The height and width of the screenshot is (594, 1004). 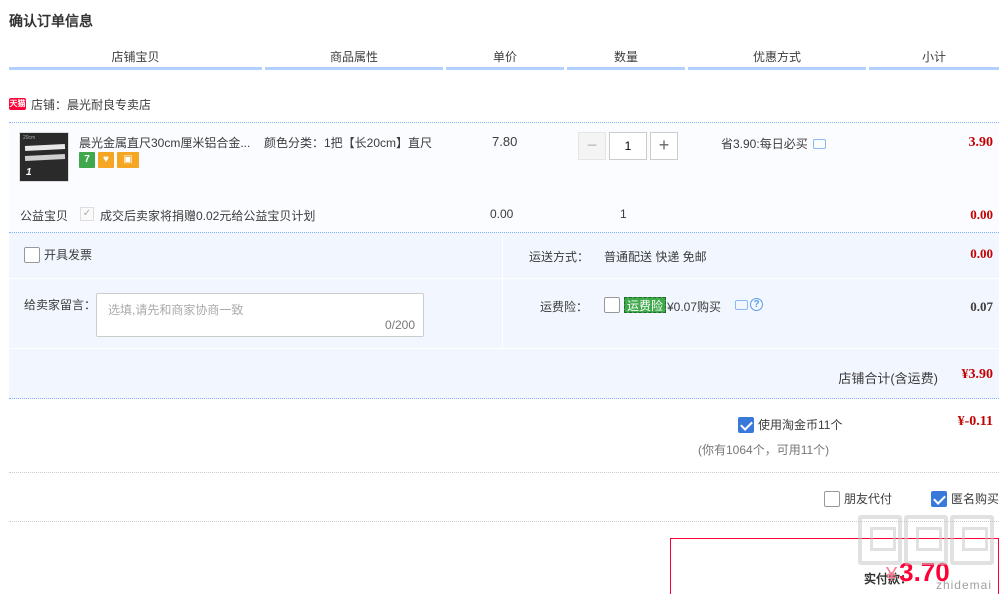 What do you see at coordinates (32, 254) in the screenshot?
I see `invoice-checkbox` at bounding box center [32, 254].